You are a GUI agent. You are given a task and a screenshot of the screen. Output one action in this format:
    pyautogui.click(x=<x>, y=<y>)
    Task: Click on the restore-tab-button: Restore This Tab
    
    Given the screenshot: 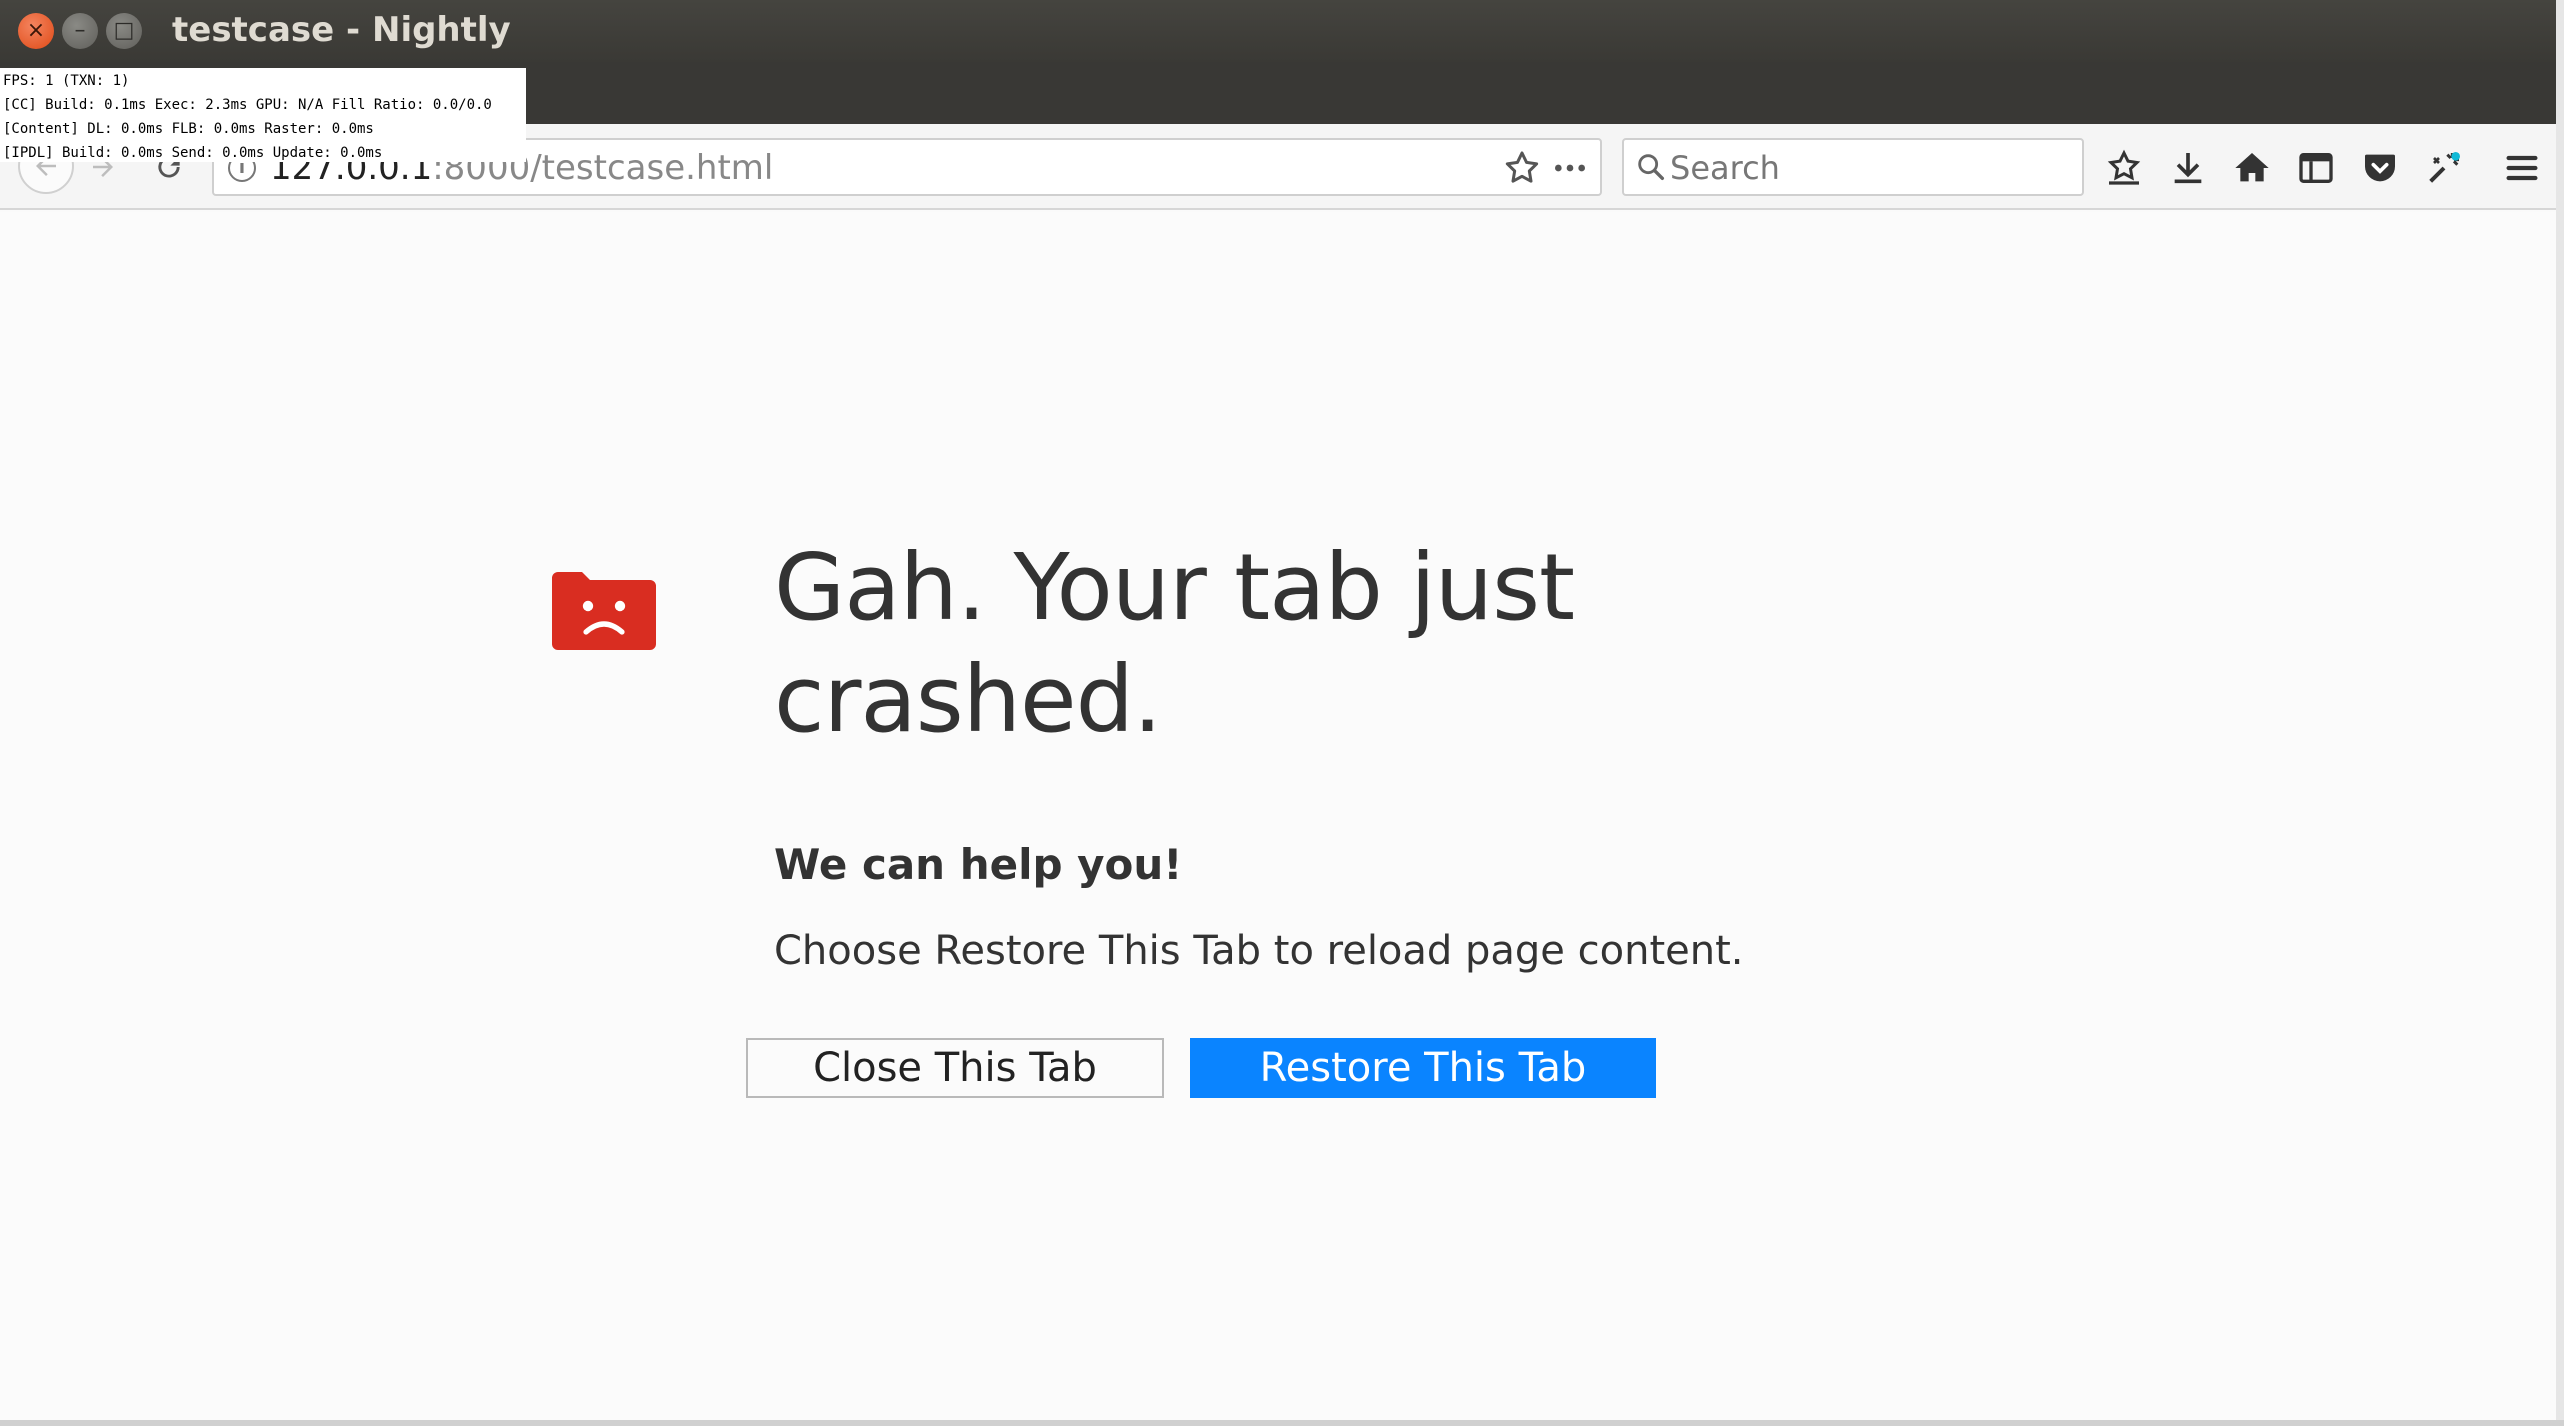 What is the action you would take?
    pyautogui.click(x=1423, y=1068)
    